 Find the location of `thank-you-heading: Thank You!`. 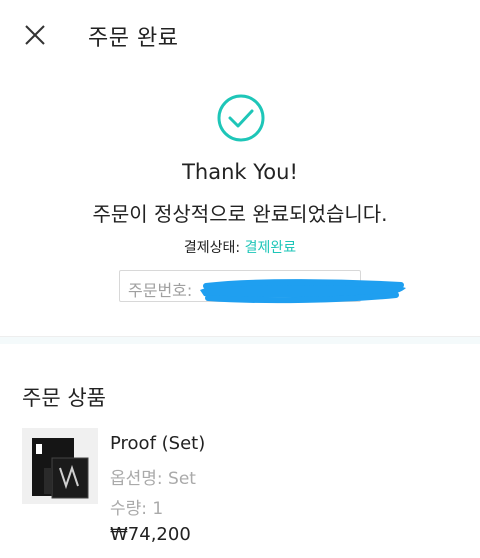

thank-you-heading: Thank You! is located at coordinates (240, 172).